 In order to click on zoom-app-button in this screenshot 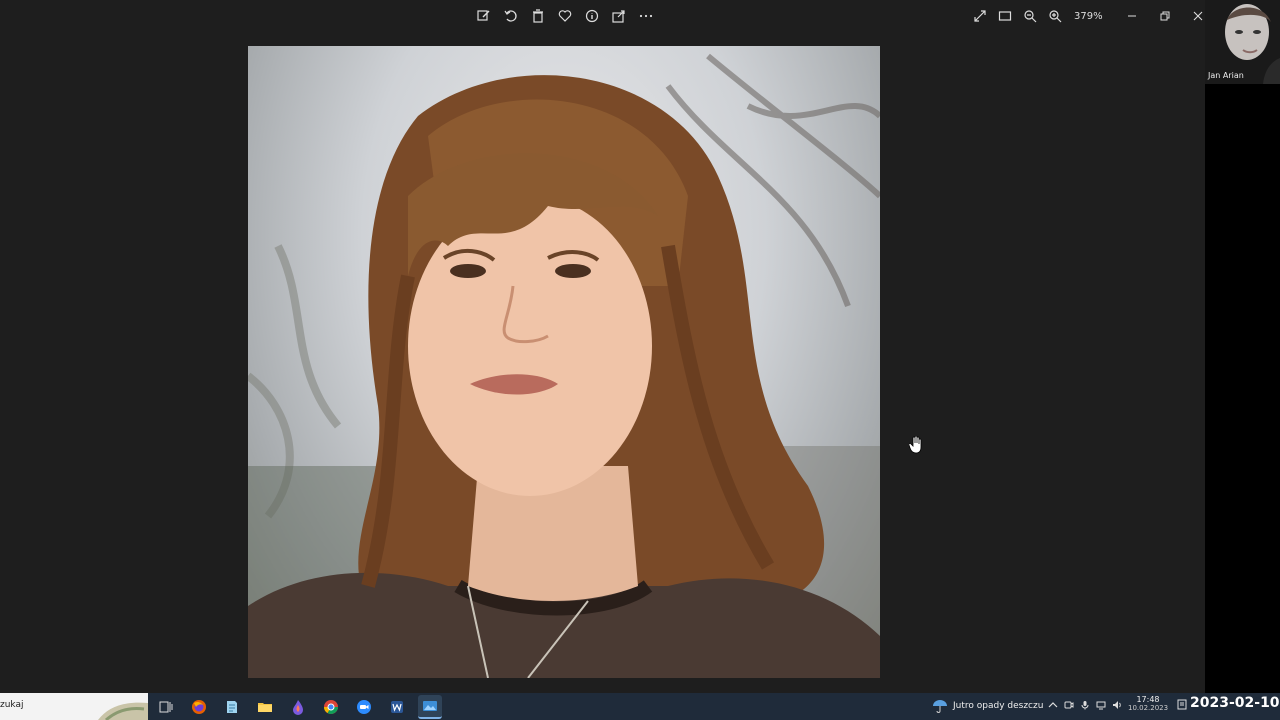, I will do `click(364, 707)`.